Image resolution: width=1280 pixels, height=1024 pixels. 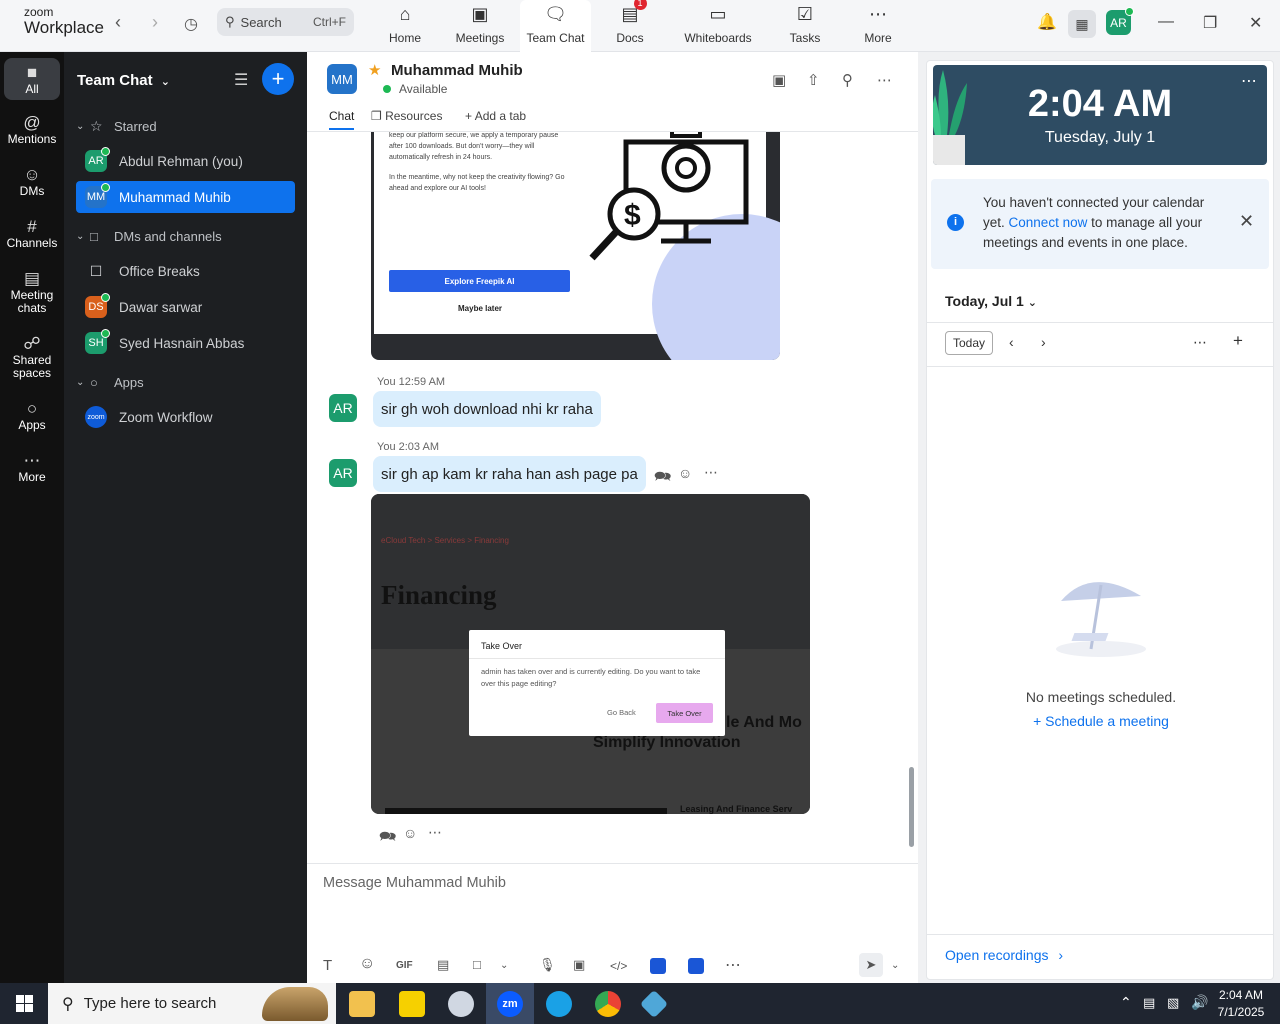 What do you see at coordinates (192, 1003) in the screenshot?
I see `taskbar-search: ⚲ Type here to search` at bounding box center [192, 1003].